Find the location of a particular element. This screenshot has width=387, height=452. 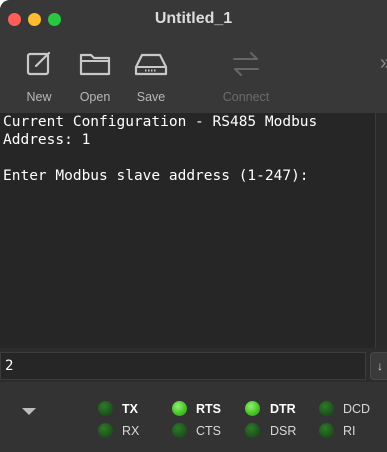

connect-label: Connect is located at coordinates (246, 97).